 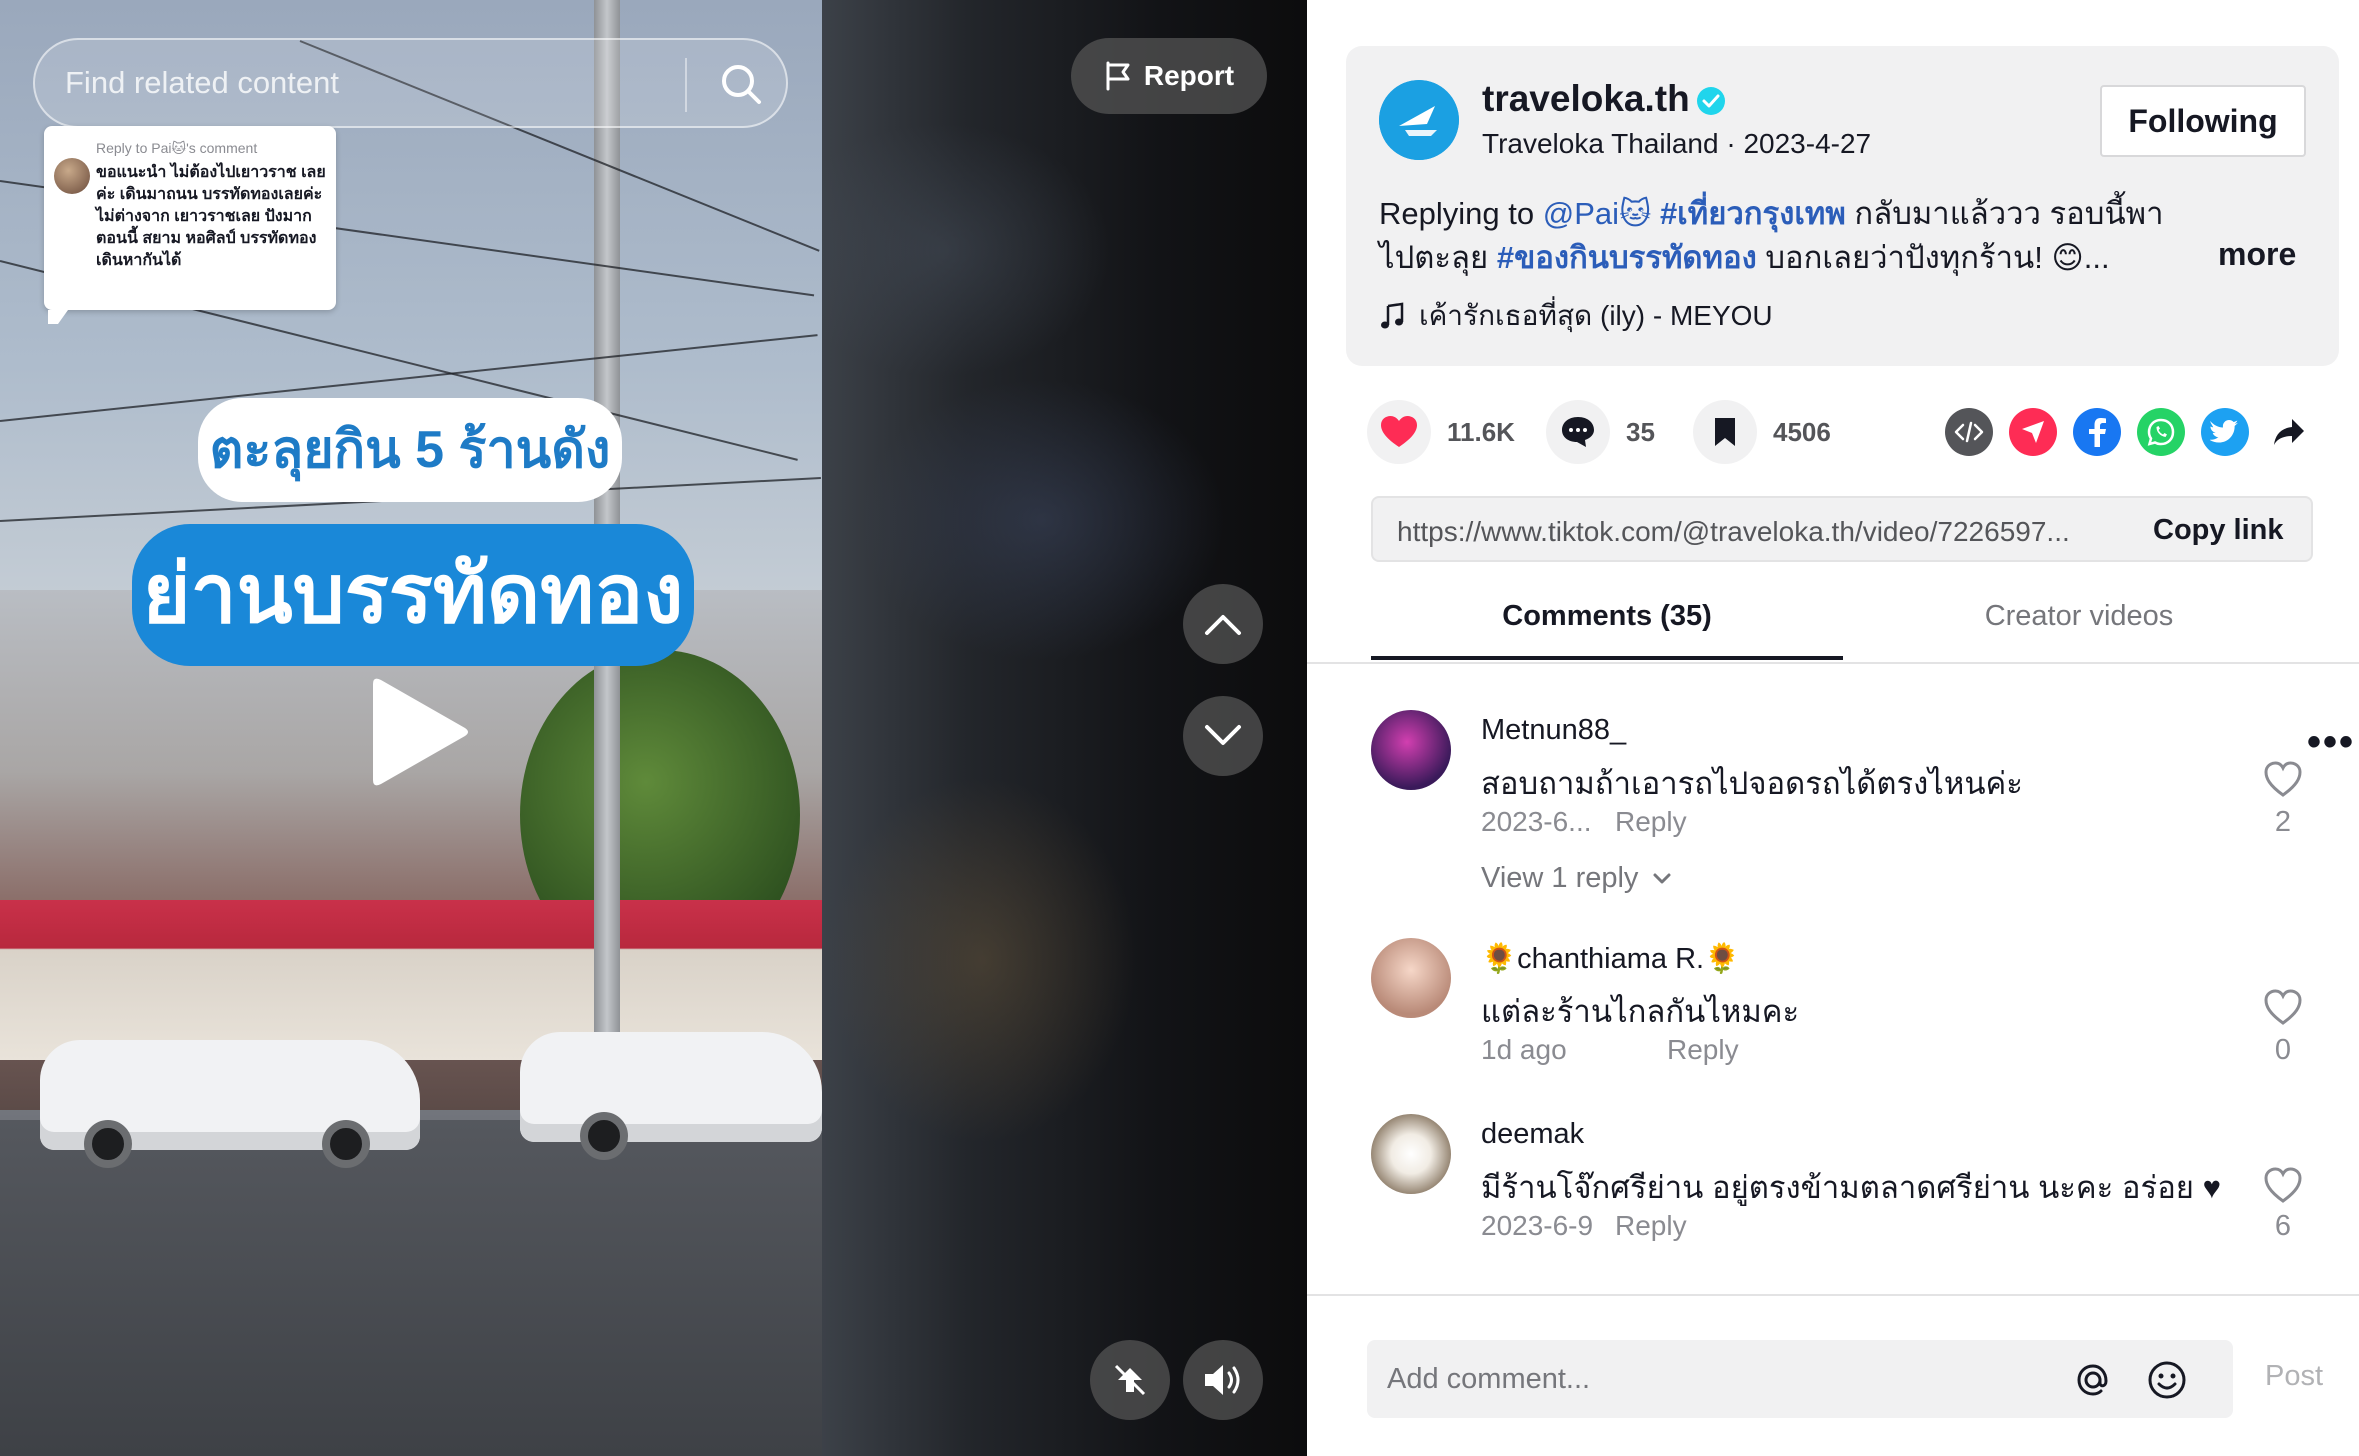 What do you see at coordinates (202, 83) in the screenshot?
I see `search-placeholder: Find related content` at bounding box center [202, 83].